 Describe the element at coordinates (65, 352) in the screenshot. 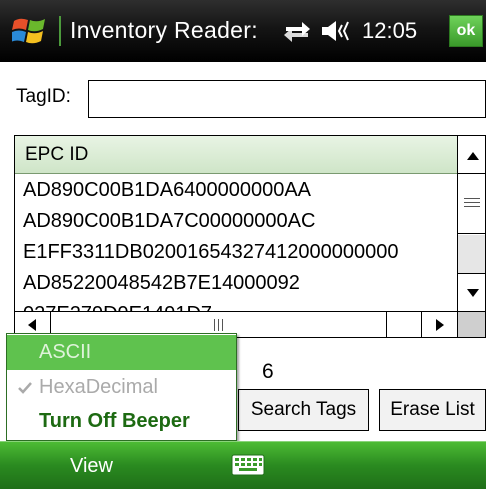

I see `menu-item-label: ASCII` at that location.